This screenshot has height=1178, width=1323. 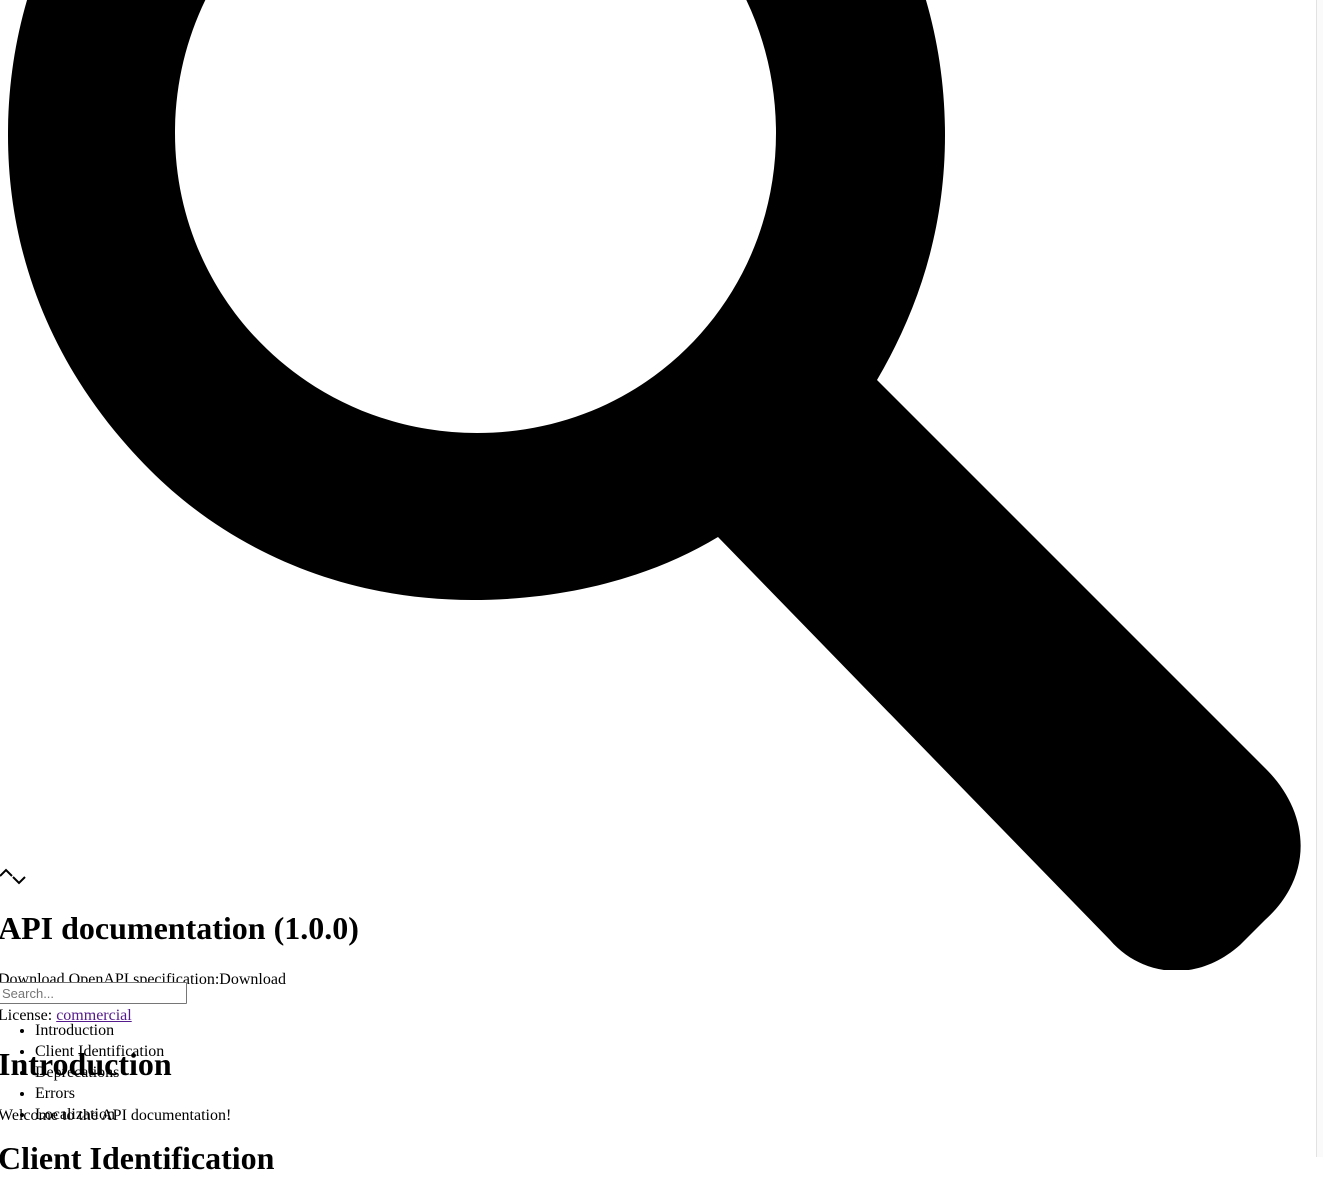 I want to click on sidebar-item-introduction: Introduction, so click(x=99, y=1030).